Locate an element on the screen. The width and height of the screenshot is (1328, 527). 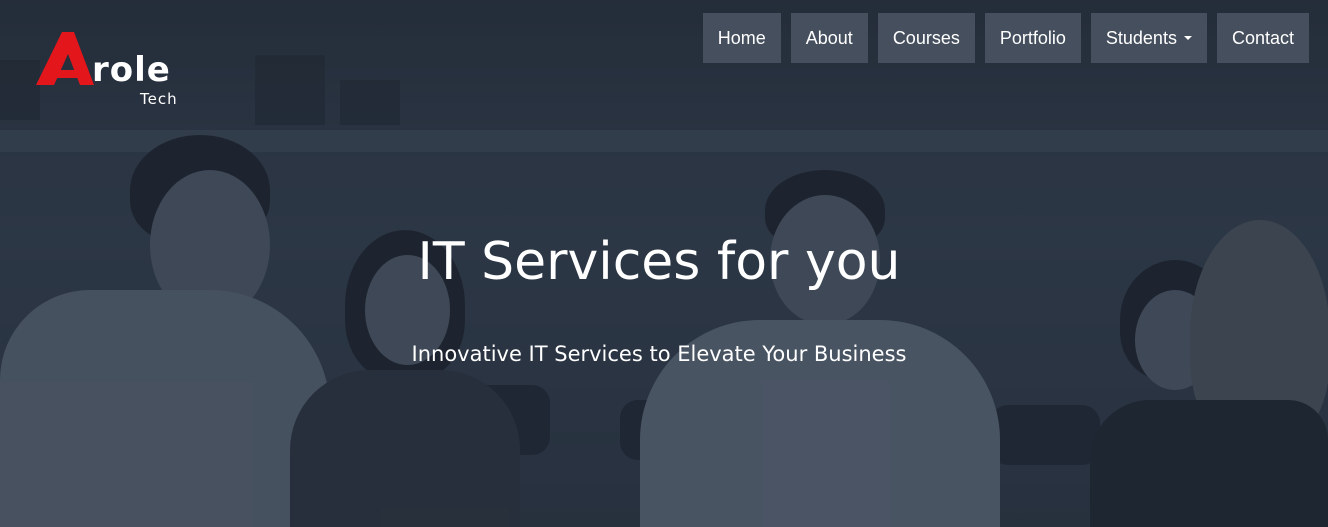
caret-down-icon is located at coordinates (1187, 38).